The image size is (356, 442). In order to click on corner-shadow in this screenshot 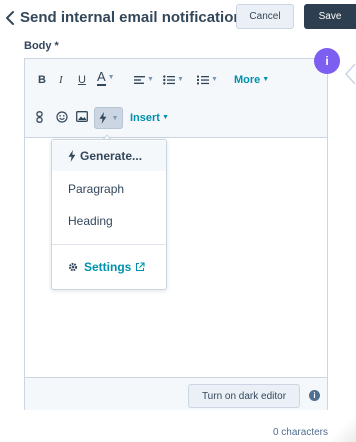, I will do `click(343, 430)`.